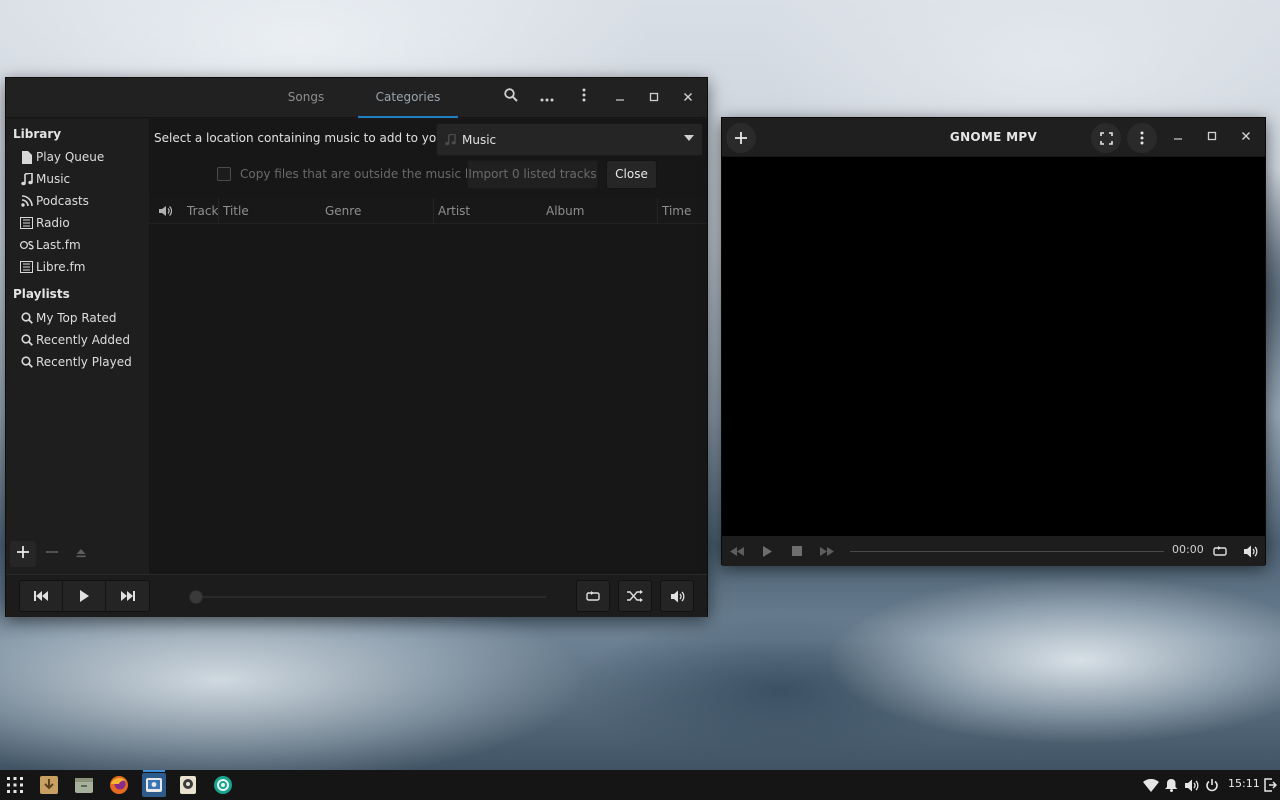 This screenshot has width=1280, height=800. Describe the element at coordinates (269, 211) in the screenshot. I see `column-title: Title` at that location.